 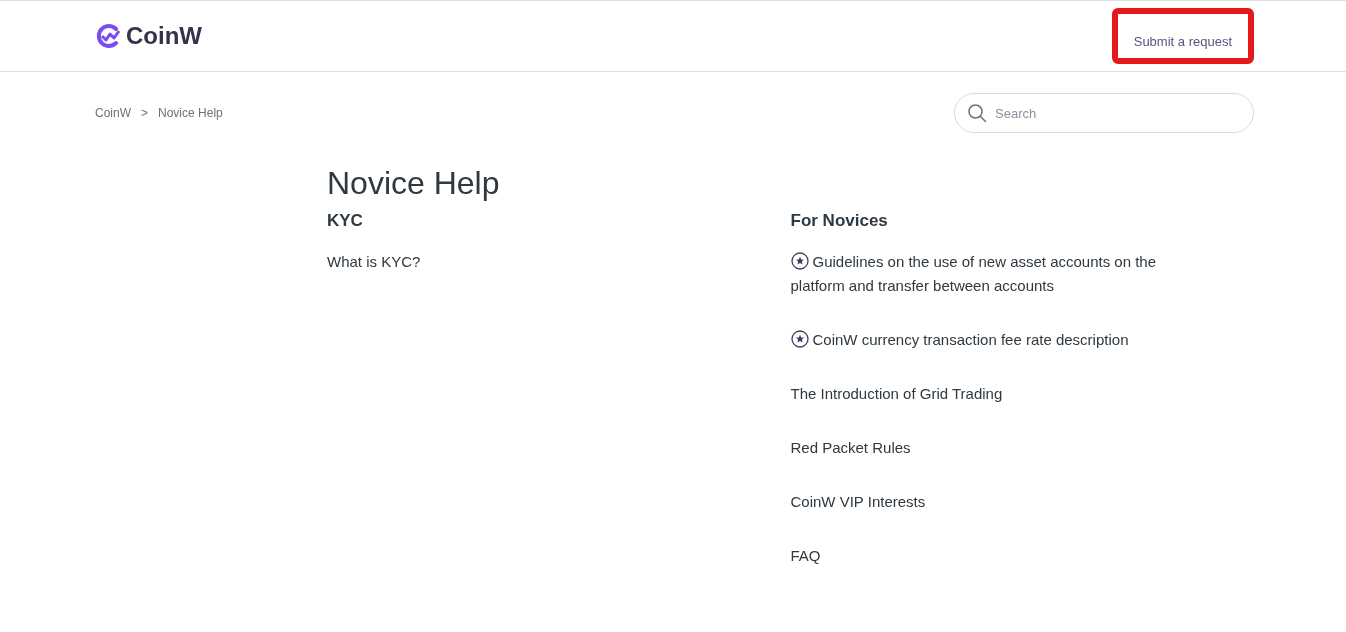 What do you see at coordinates (164, 36) in the screenshot?
I see `logo-text: CoinW` at bounding box center [164, 36].